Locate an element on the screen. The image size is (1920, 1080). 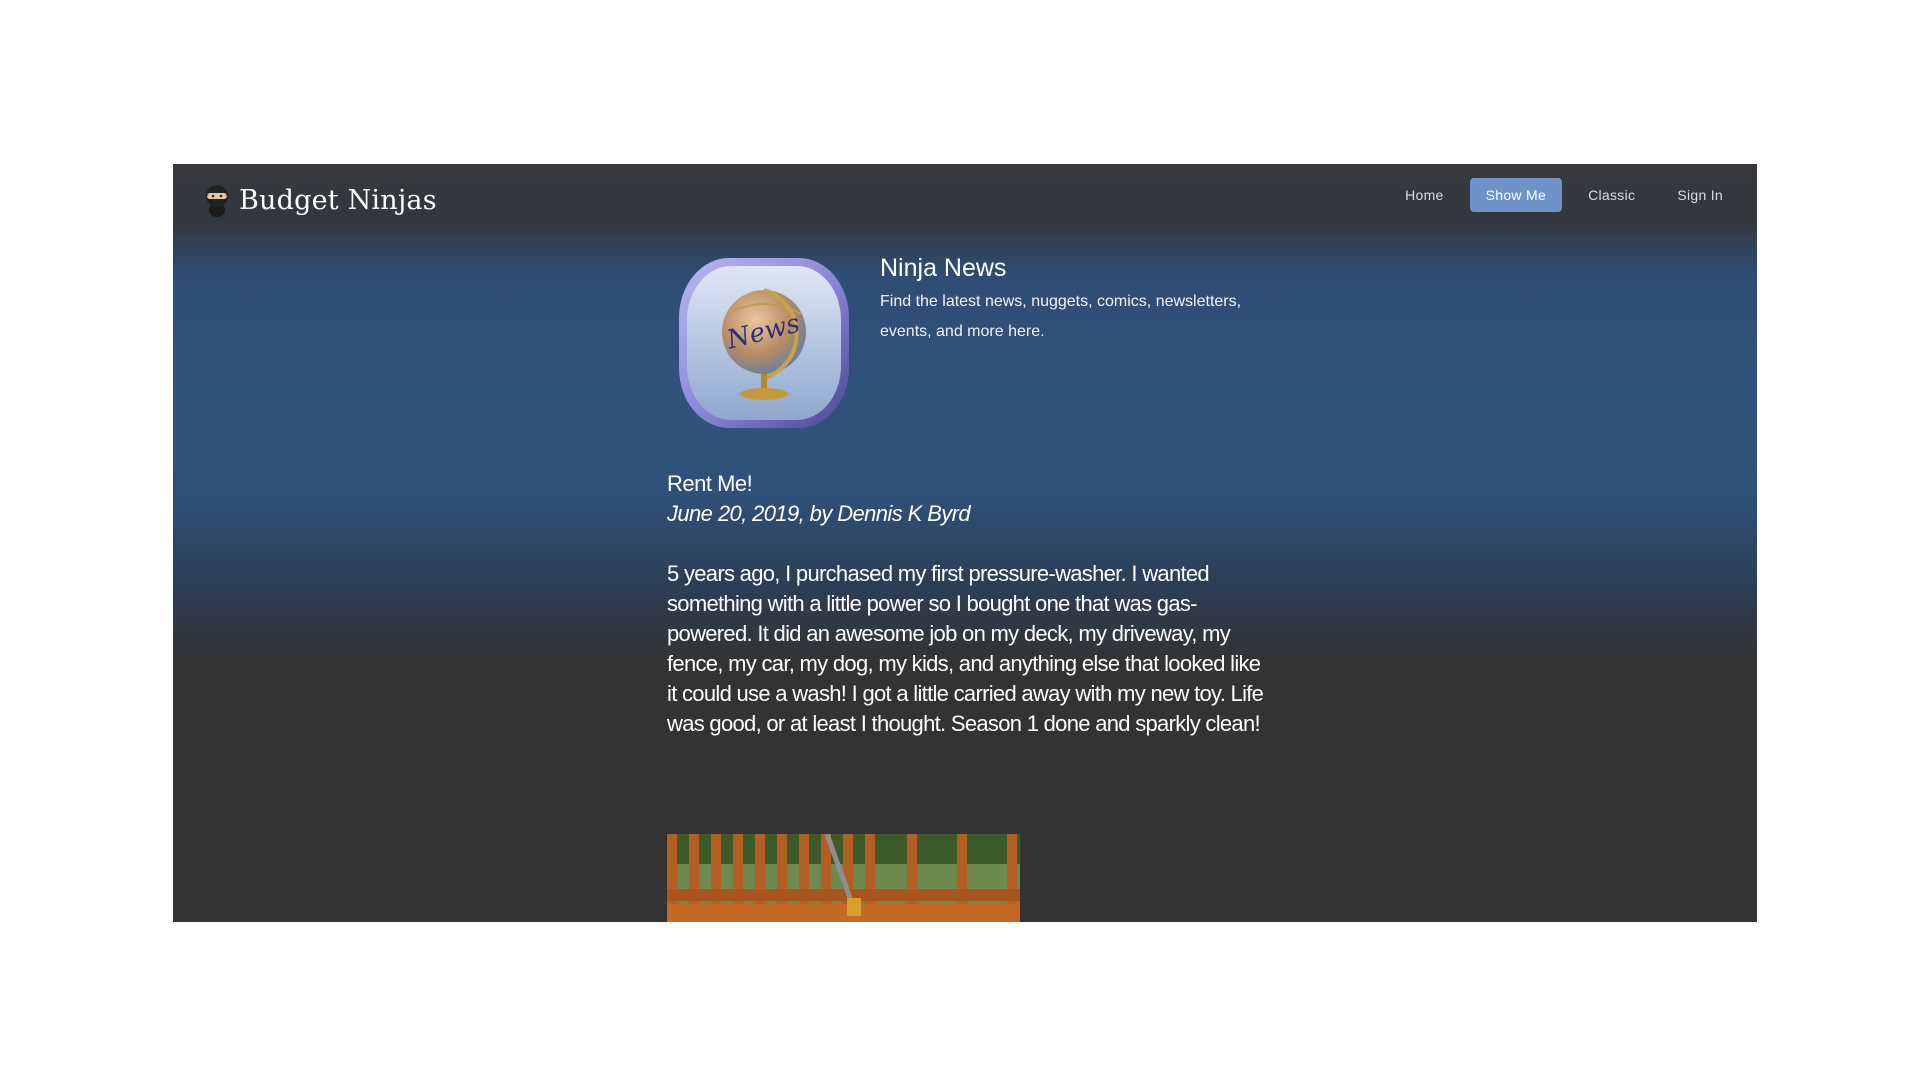
main-nav: Home Show Me Classic Sign In is located at coordinates (1559, 195).